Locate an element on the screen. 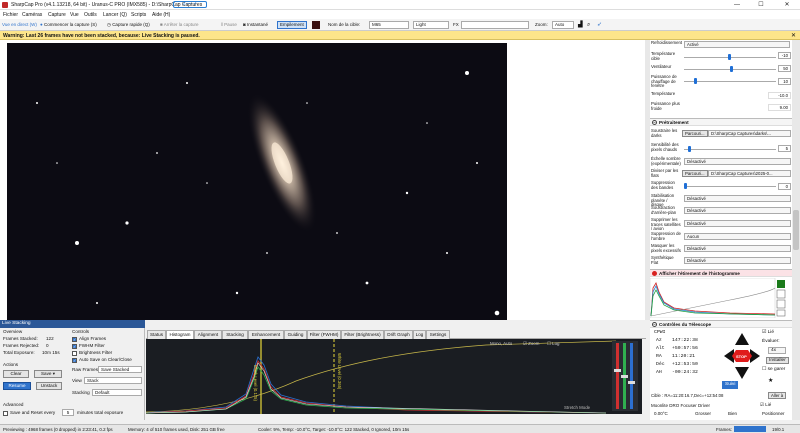 The height and width of the screenshot is (433, 800). menu-aide: Aide (H) is located at coordinates (161, 15).